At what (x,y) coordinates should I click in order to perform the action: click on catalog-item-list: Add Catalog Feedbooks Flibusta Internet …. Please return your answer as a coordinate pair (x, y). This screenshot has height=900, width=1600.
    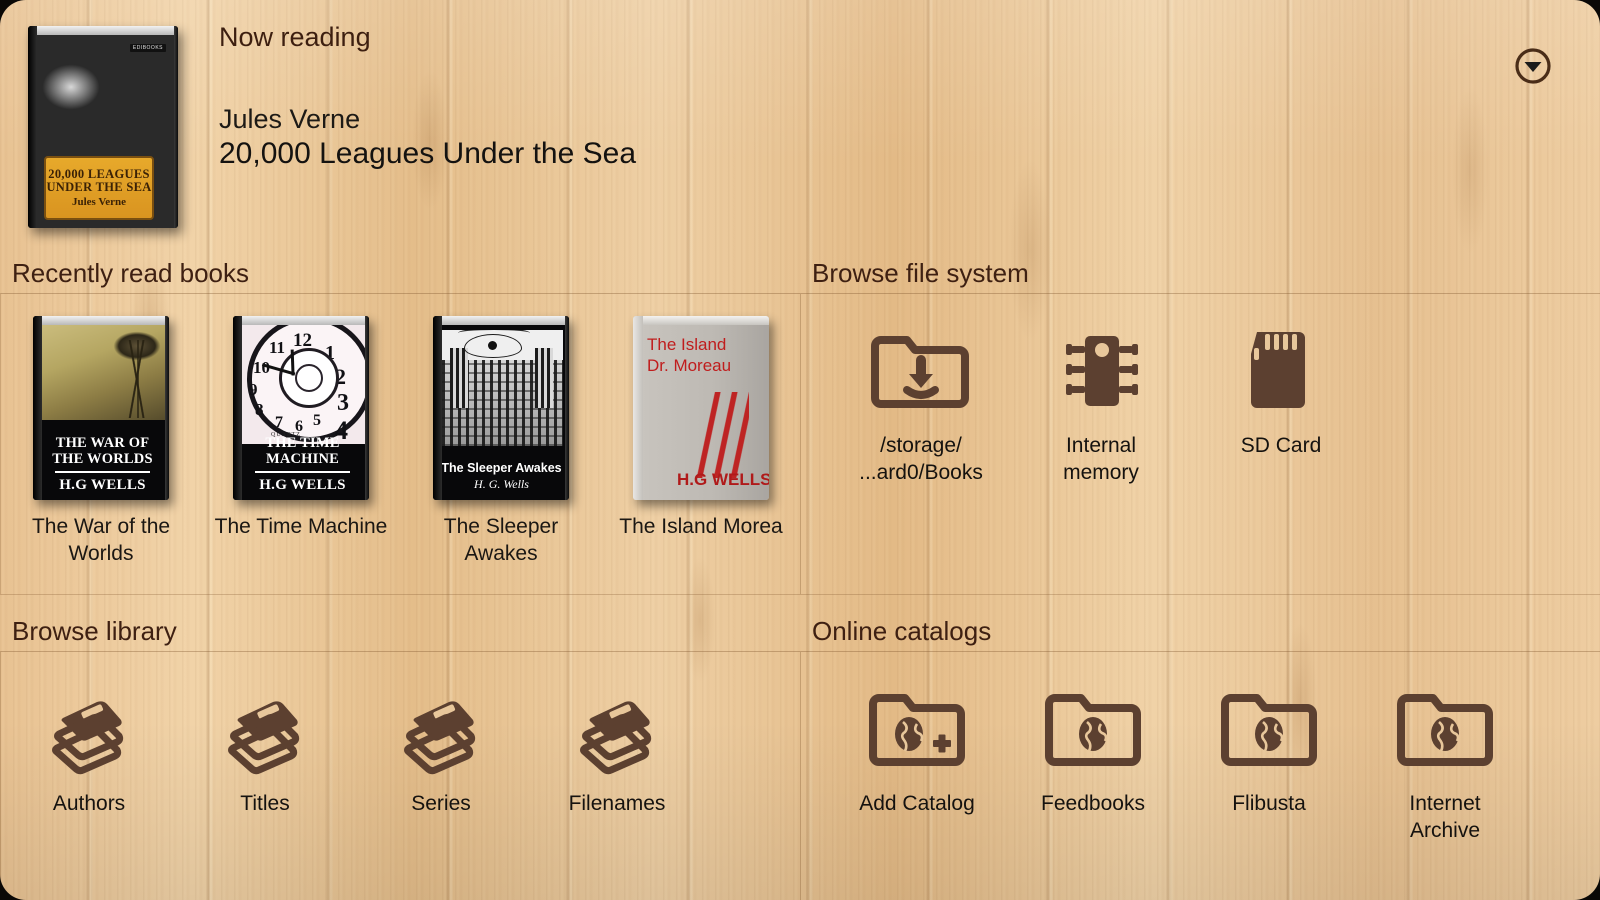
    Looking at the image, I should click on (1200, 748).